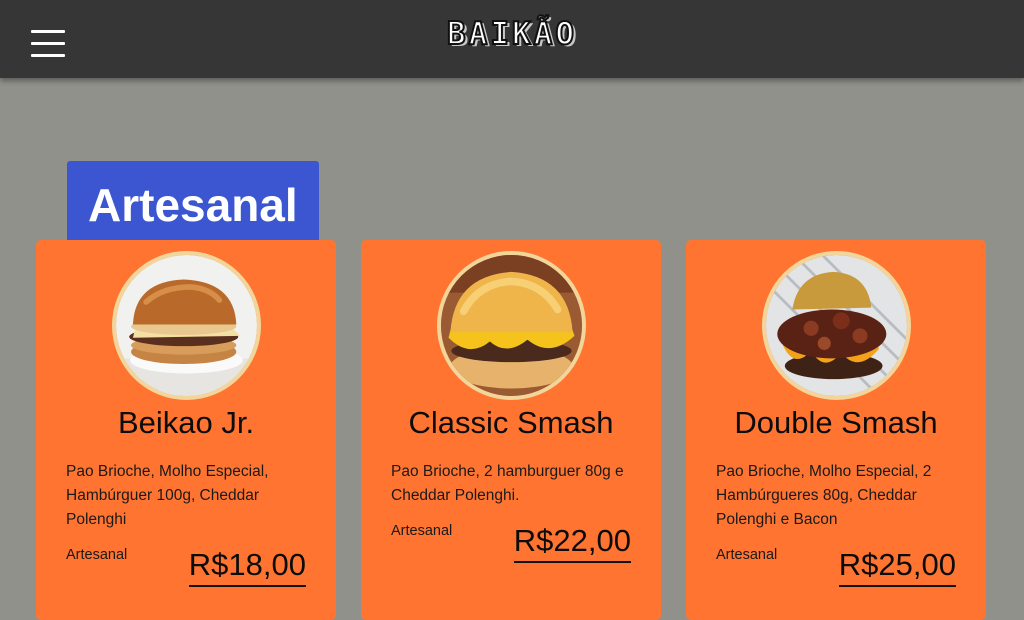 This screenshot has height=620, width=1024. What do you see at coordinates (836, 422) in the screenshot?
I see `product-name: Double Smash` at bounding box center [836, 422].